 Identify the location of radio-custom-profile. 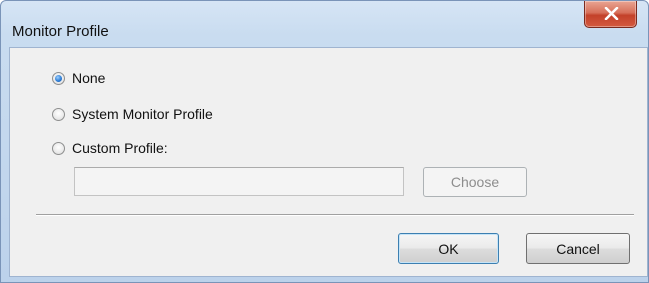
(58, 148).